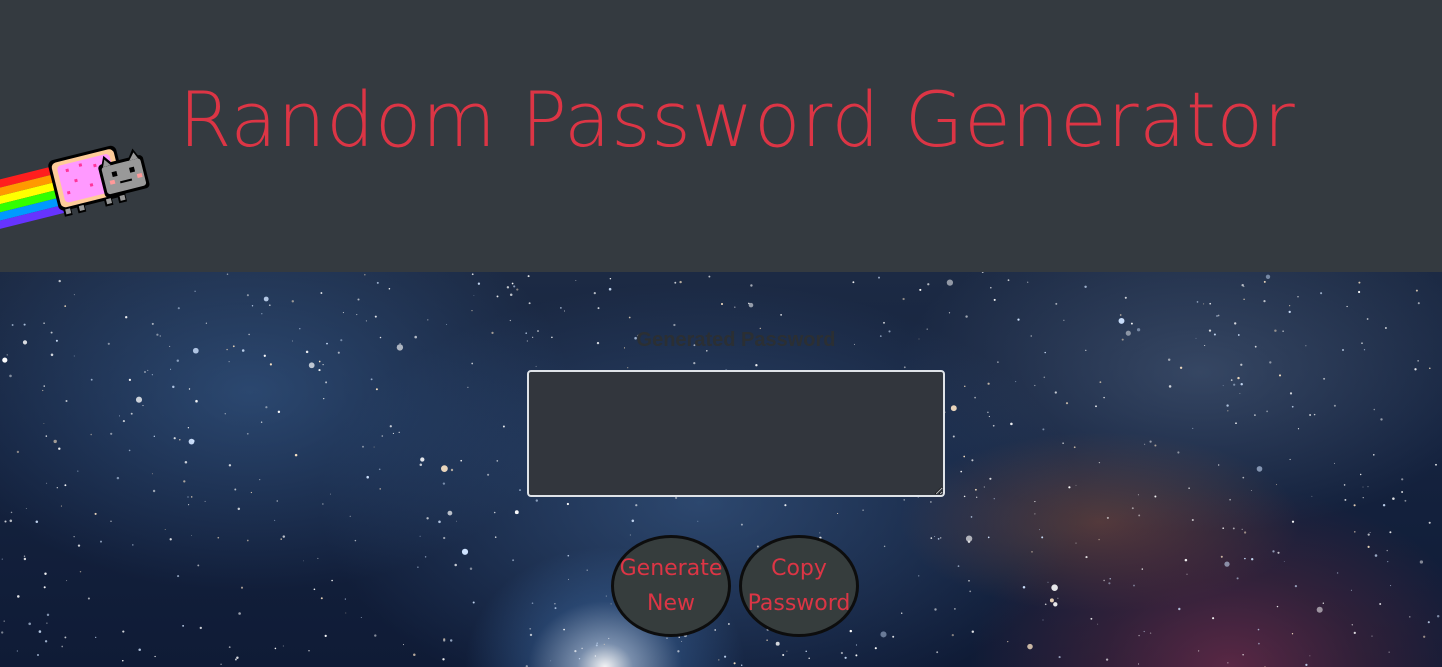 The image size is (1442, 667). I want to click on page-title: Random Password Generator, so click(737, 119).